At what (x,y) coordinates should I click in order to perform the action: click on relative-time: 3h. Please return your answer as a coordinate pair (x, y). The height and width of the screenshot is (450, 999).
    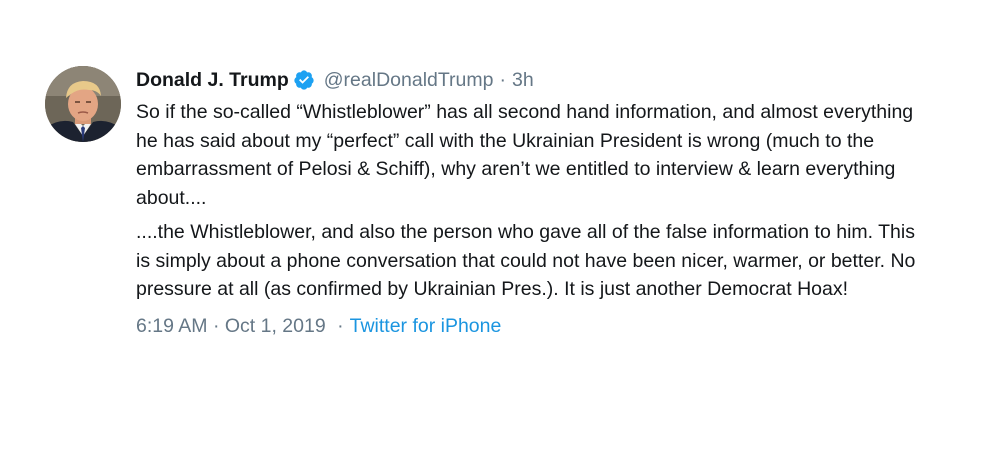
    Looking at the image, I should click on (523, 80).